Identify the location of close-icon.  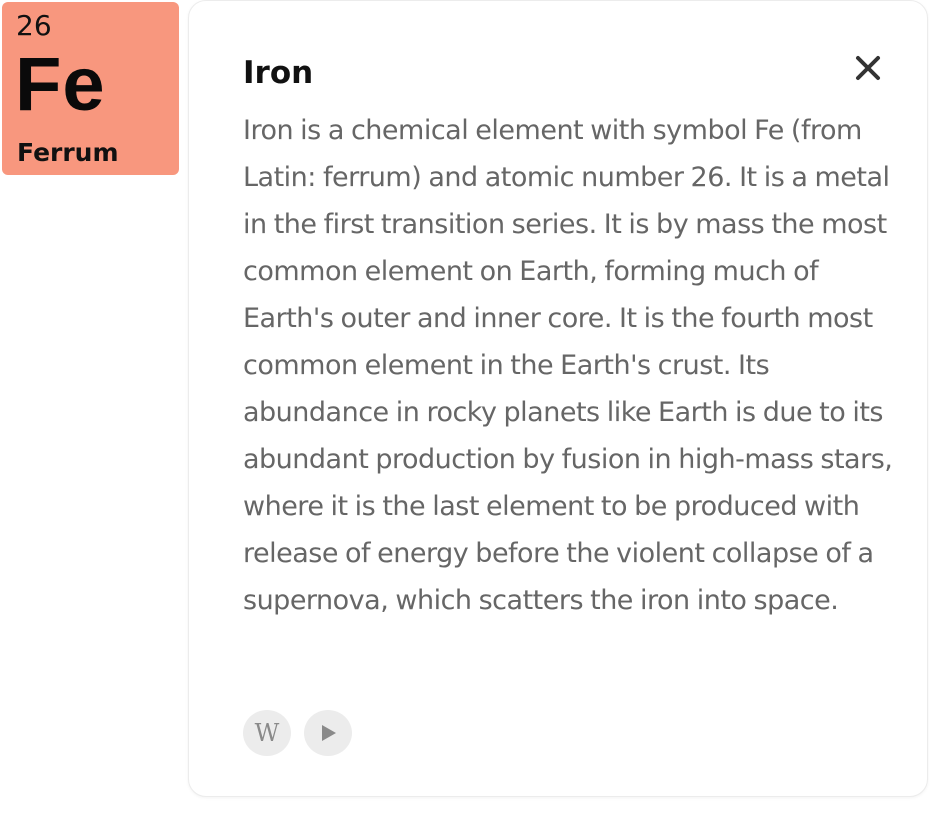
(868, 68).